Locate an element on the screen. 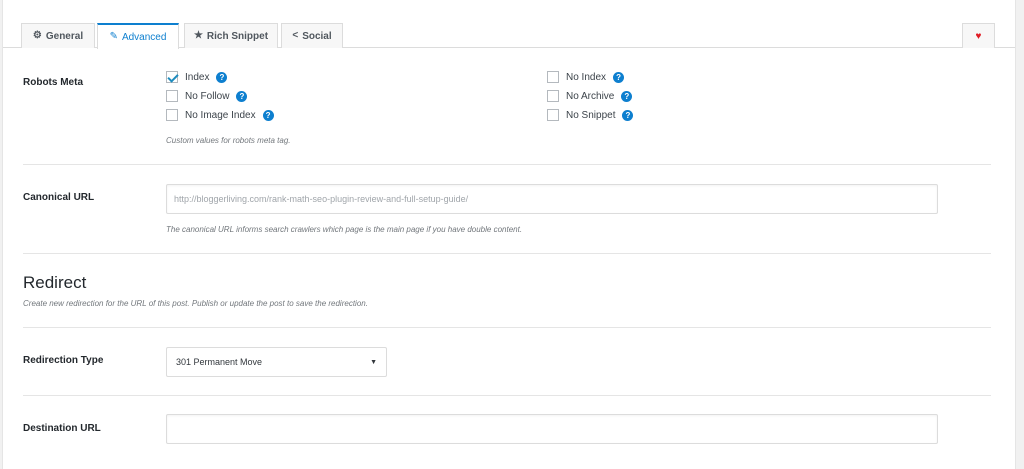 This screenshot has height=469, width=1024. heart-icon: ♥ is located at coordinates (978, 36).